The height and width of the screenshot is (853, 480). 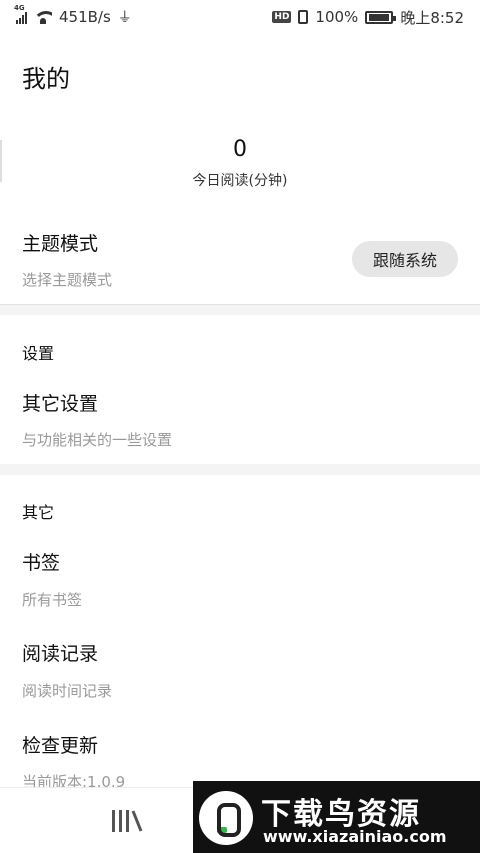 What do you see at coordinates (381, 17) in the screenshot?
I see `battery-icon` at bounding box center [381, 17].